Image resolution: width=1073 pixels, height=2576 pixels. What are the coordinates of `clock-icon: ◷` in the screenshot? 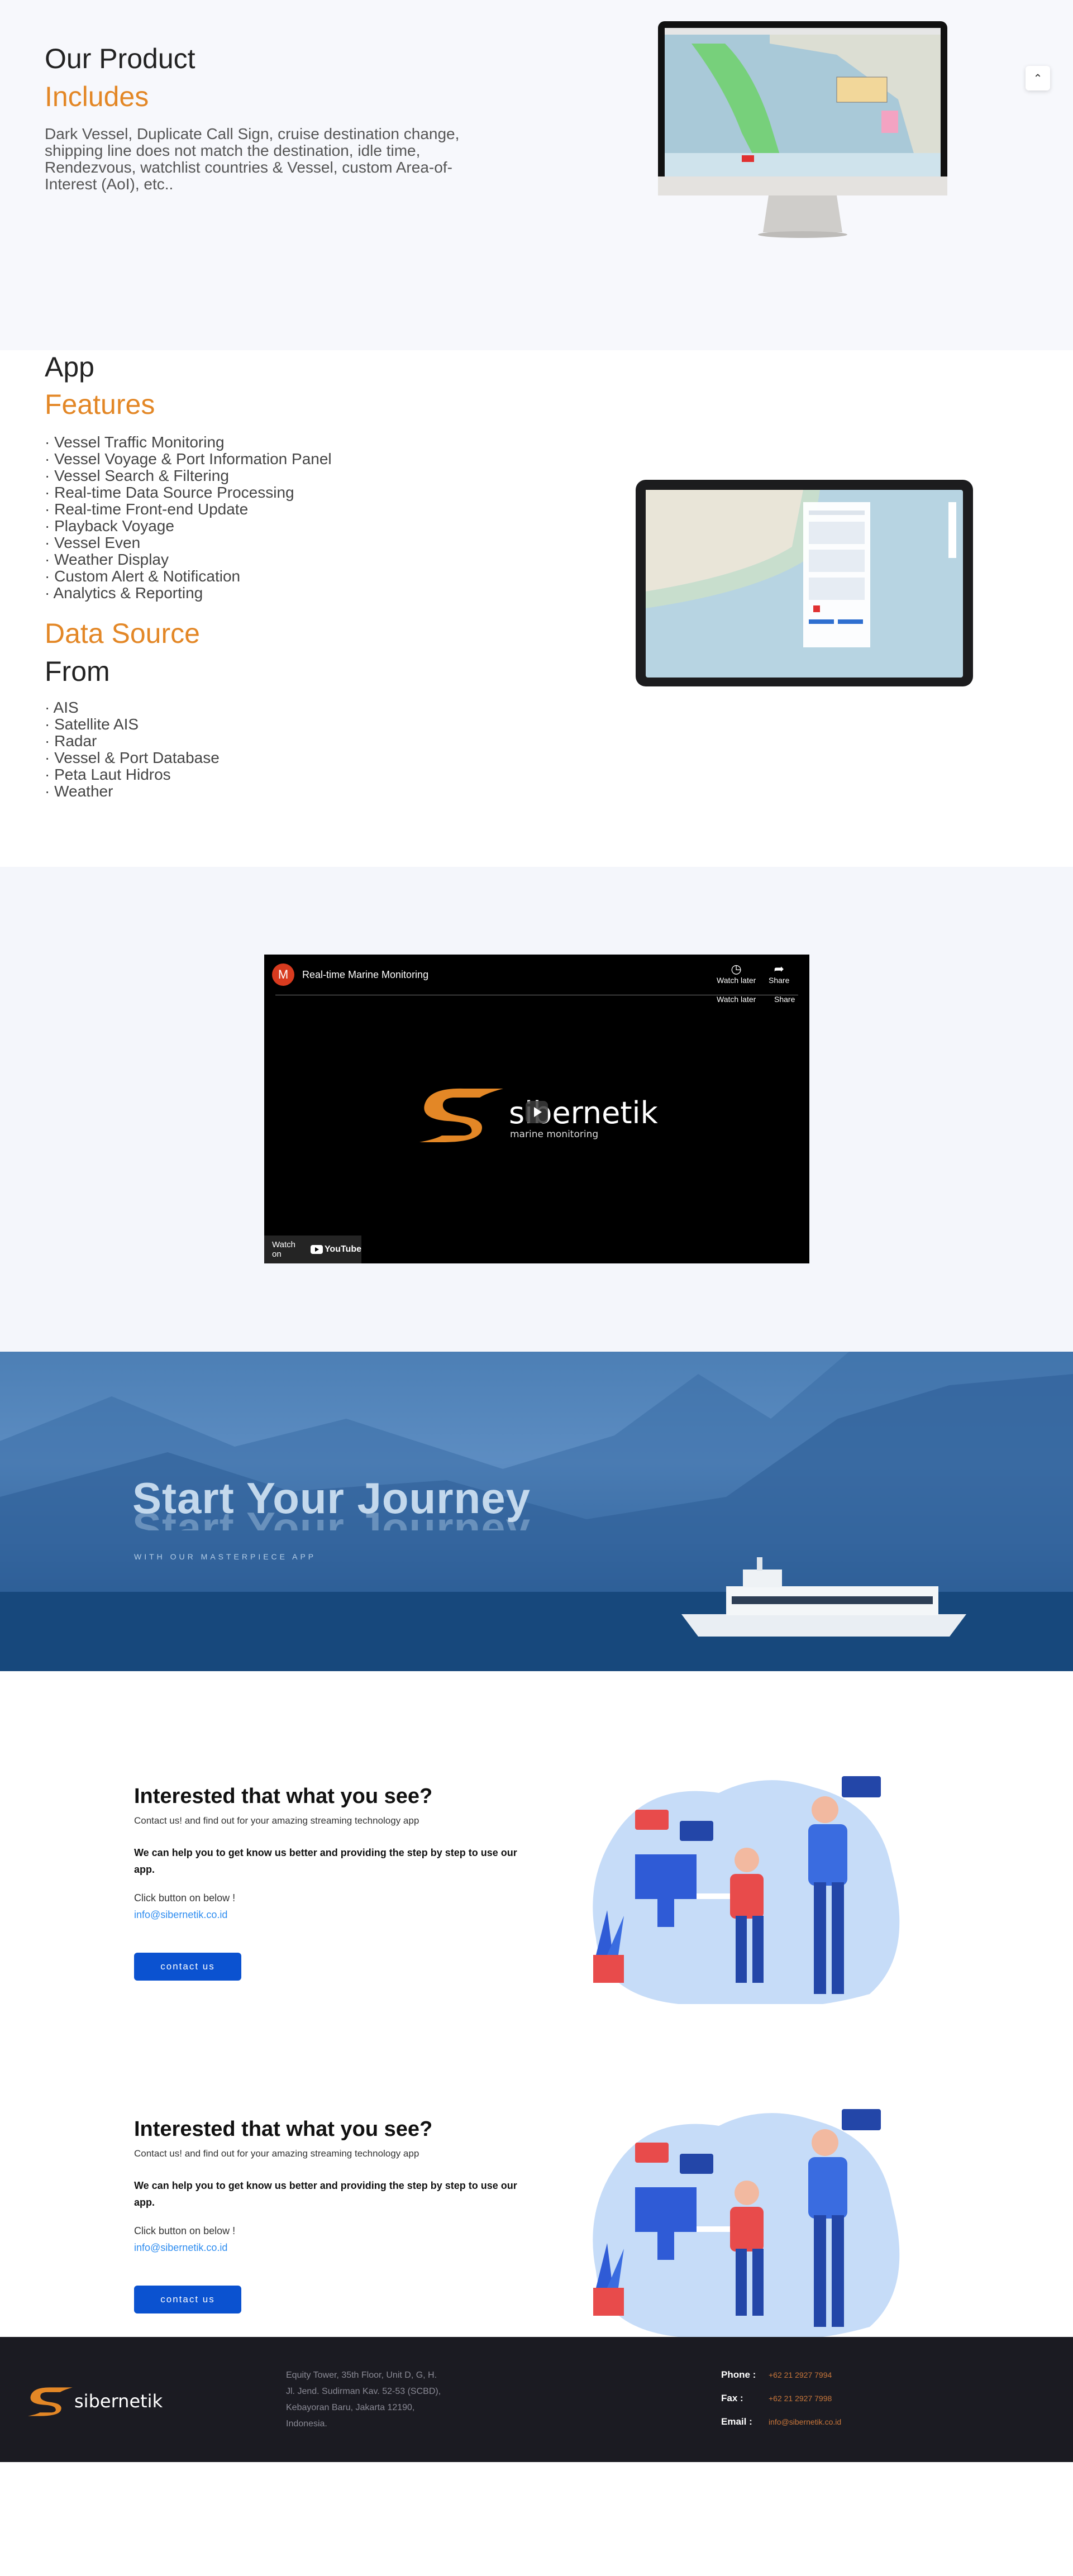 It's located at (736, 969).